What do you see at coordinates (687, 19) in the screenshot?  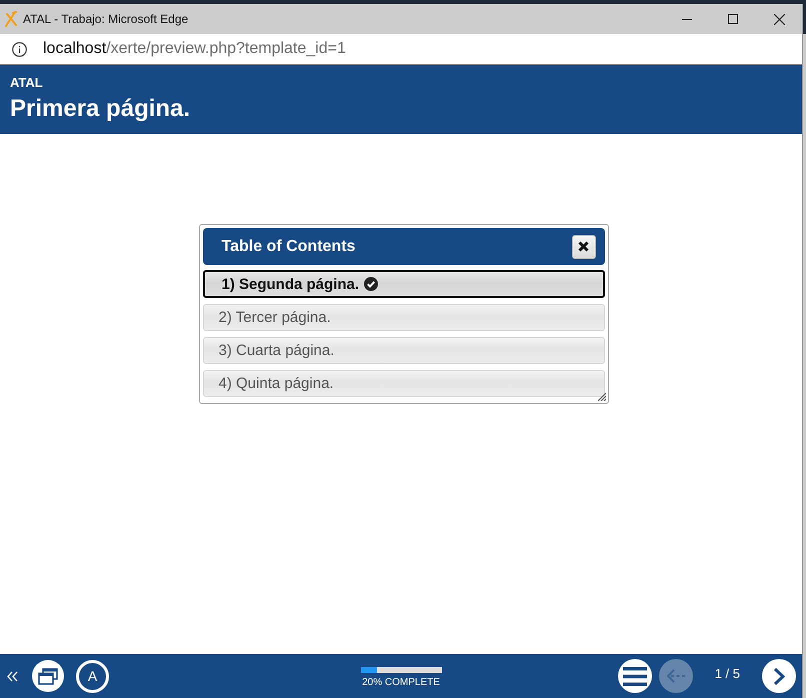 I see `minimize-icon` at bounding box center [687, 19].